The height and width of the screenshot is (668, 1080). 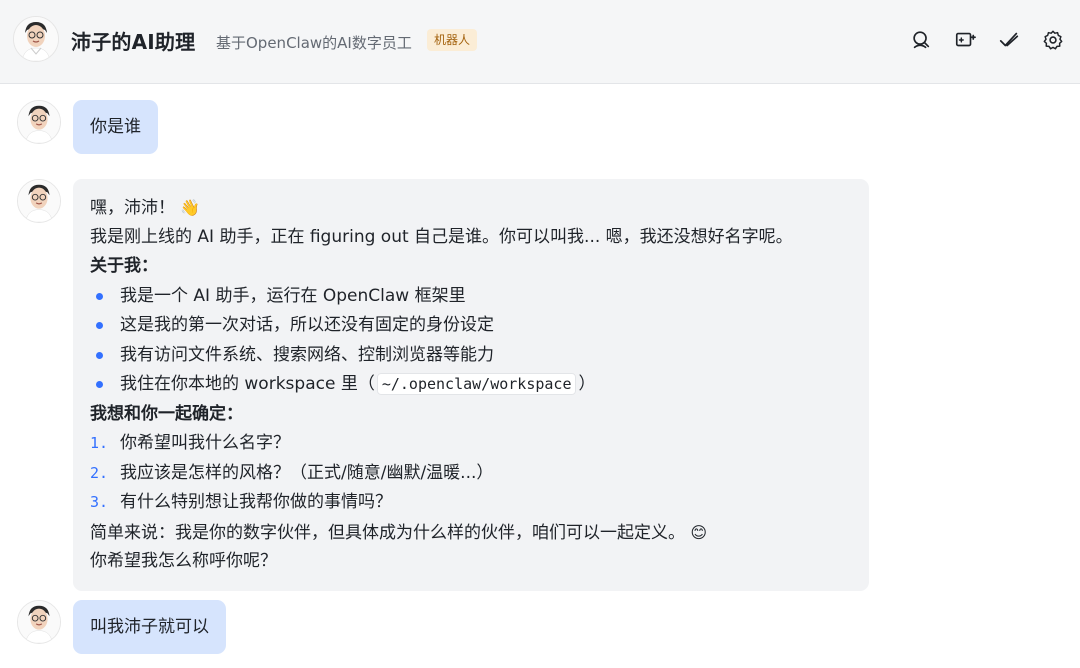 What do you see at coordinates (307, 354) in the screenshot?
I see `list-item-text: 我有访问文件系统、搜索网络、控制浏览器等能力` at bounding box center [307, 354].